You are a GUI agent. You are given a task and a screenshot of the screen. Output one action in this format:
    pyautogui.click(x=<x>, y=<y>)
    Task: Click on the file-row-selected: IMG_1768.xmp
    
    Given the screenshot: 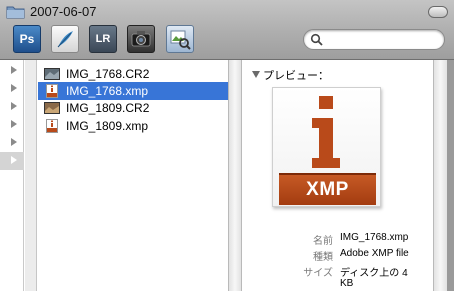 What is the action you would take?
    pyautogui.click(x=133, y=91)
    